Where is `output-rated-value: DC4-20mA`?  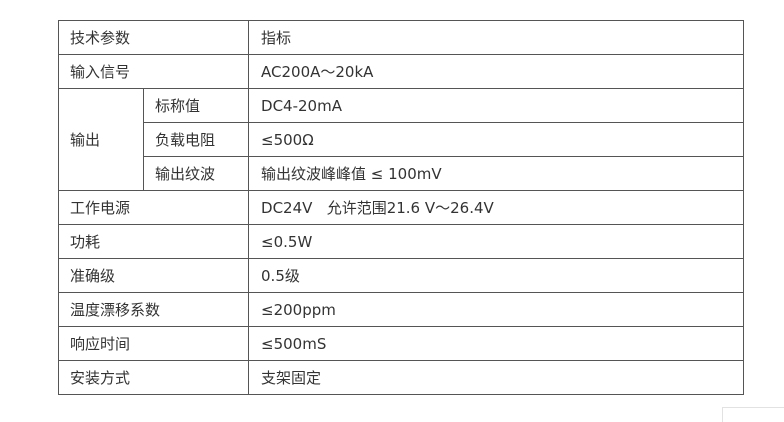 output-rated-value: DC4-20mA is located at coordinates (496, 105).